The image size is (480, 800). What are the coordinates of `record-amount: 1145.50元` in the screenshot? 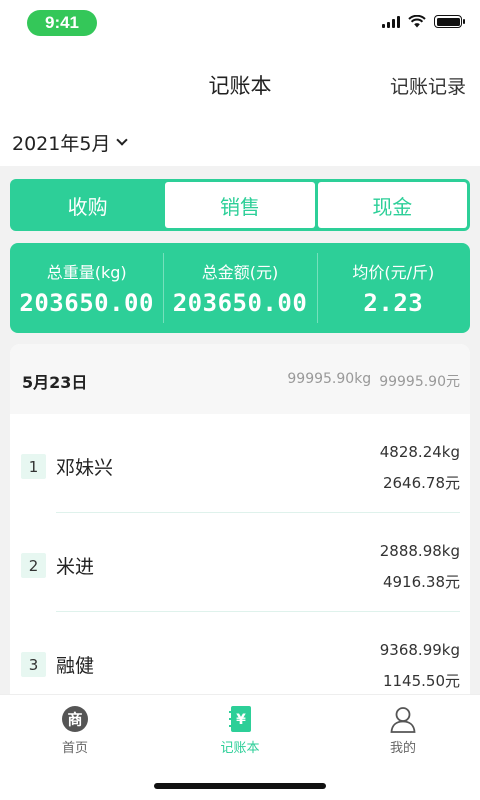 It's located at (421, 681).